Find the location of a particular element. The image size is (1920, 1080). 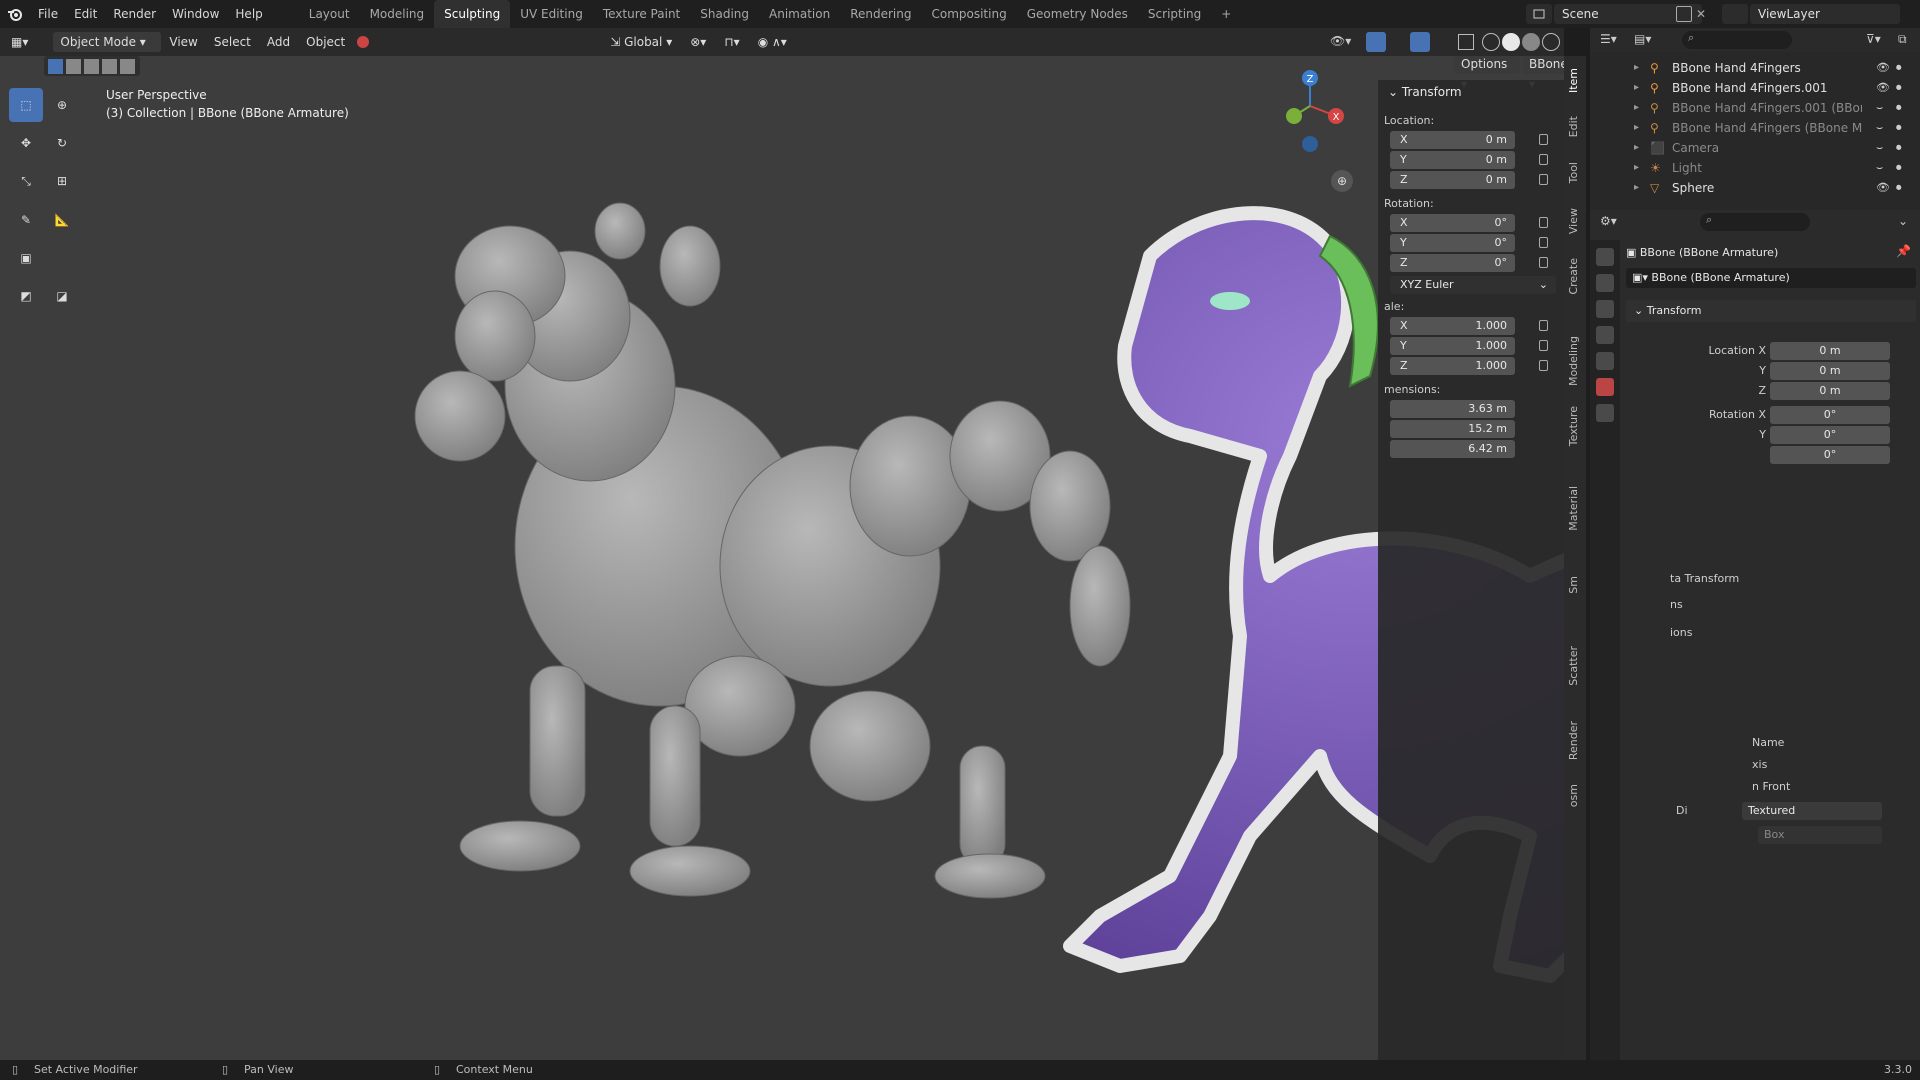

rotation-mode-dropdown: XYZ Euler ⌄ is located at coordinates (1473, 285).